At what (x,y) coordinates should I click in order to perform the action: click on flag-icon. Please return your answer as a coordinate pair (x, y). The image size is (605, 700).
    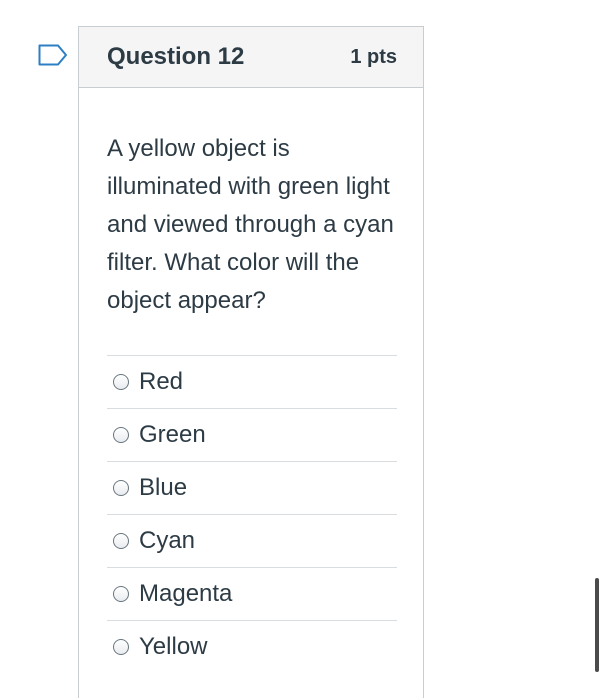
    Looking at the image, I should click on (53, 55).